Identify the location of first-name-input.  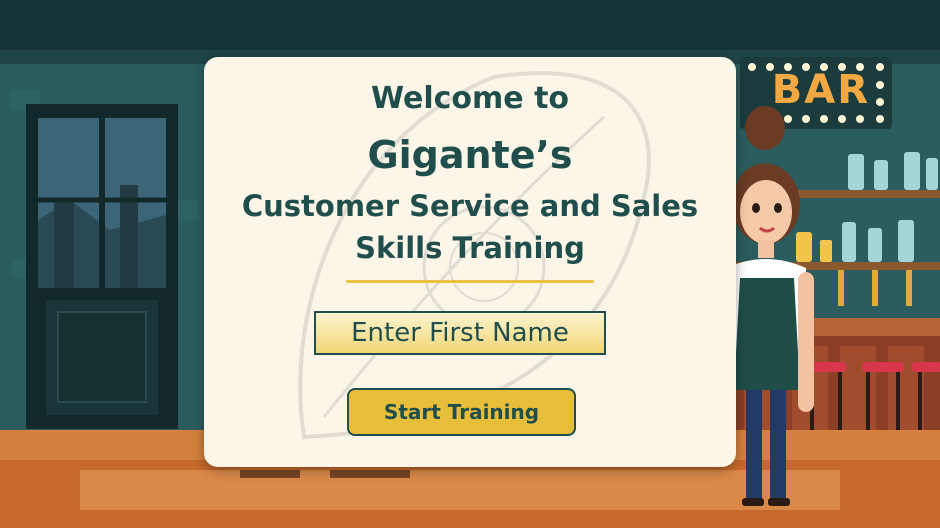
(460, 333).